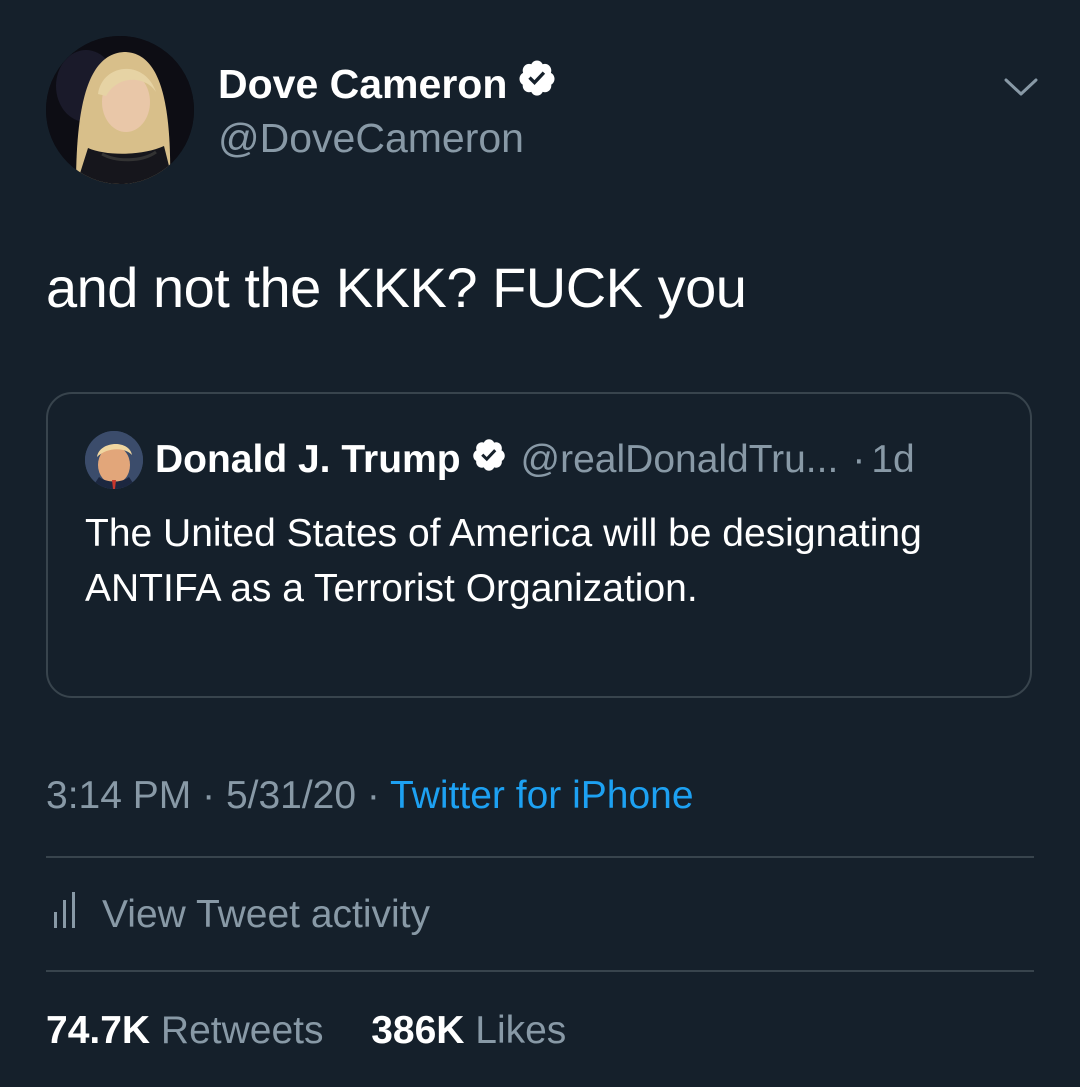 The image size is (1080, 1087). I want to click on likes-count: 386K, so click(418, 1030).